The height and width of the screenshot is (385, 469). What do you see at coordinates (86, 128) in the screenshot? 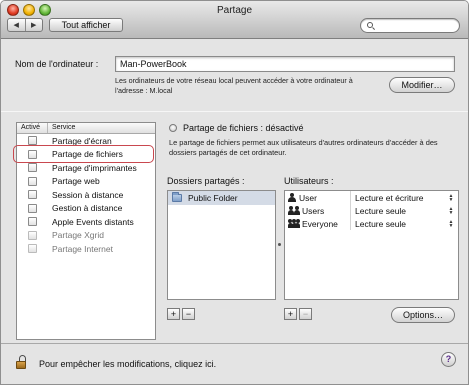
I see `services-table-header: Activé Service` at bounding box center [86, 128].